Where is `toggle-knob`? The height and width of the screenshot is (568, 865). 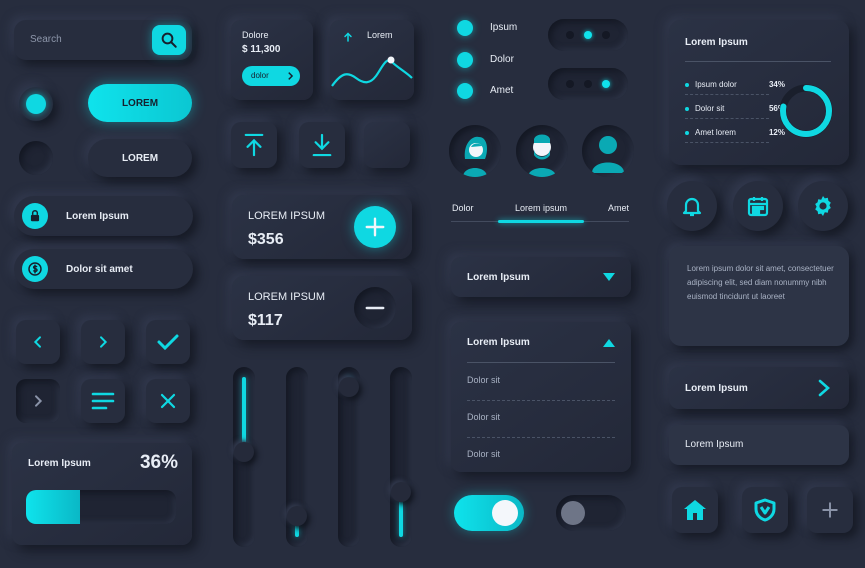 toggle-knob is located at coordinates (573, 513).